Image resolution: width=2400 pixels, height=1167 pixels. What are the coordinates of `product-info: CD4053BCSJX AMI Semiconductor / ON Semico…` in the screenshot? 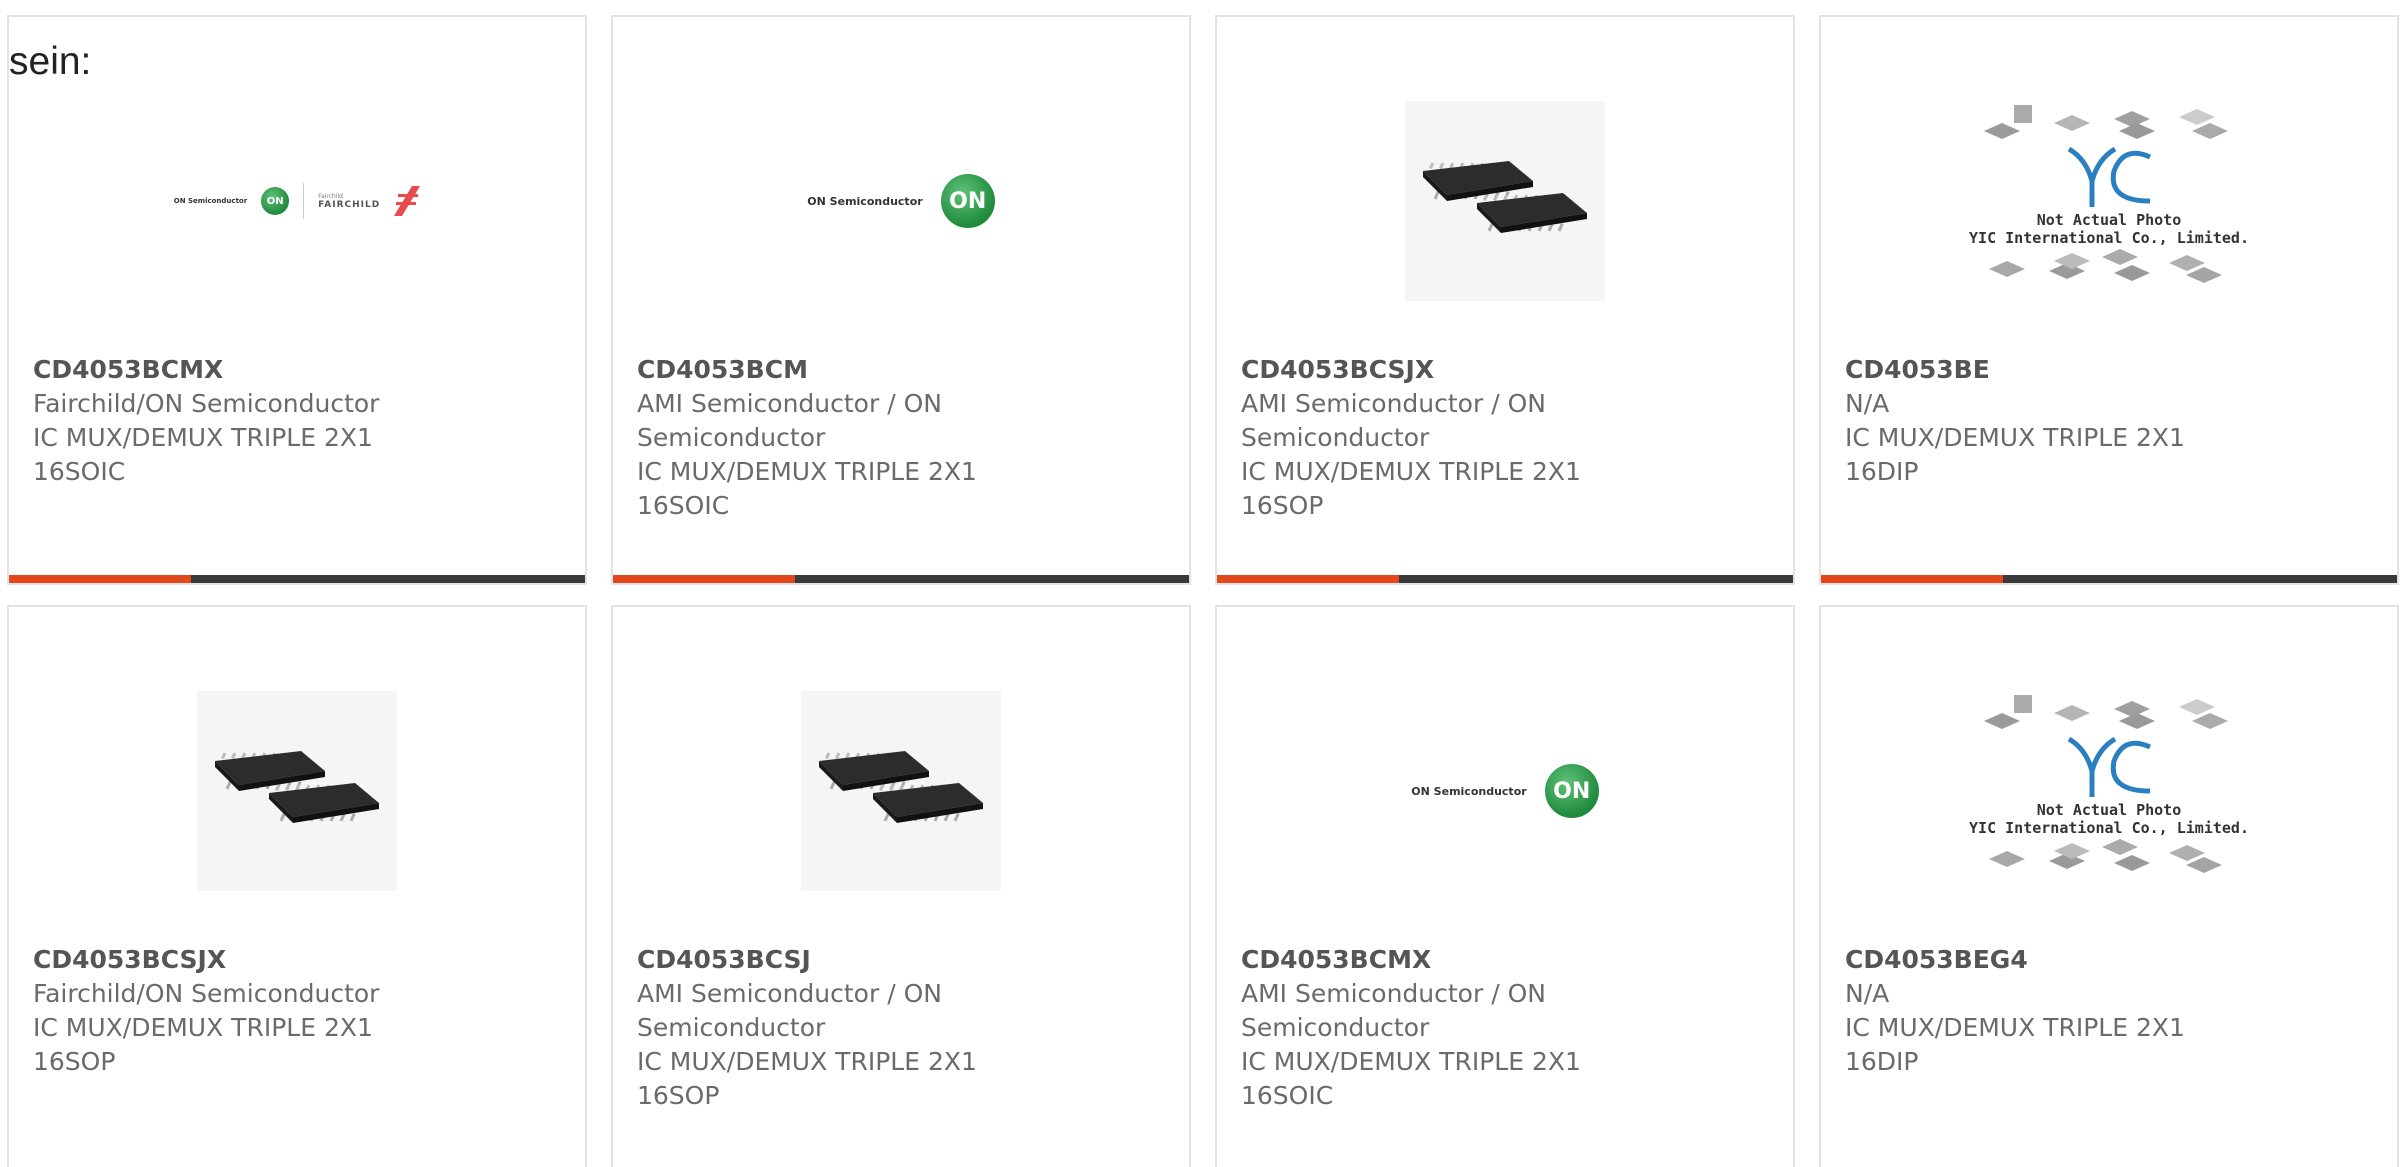 It's located at (1421, 438).